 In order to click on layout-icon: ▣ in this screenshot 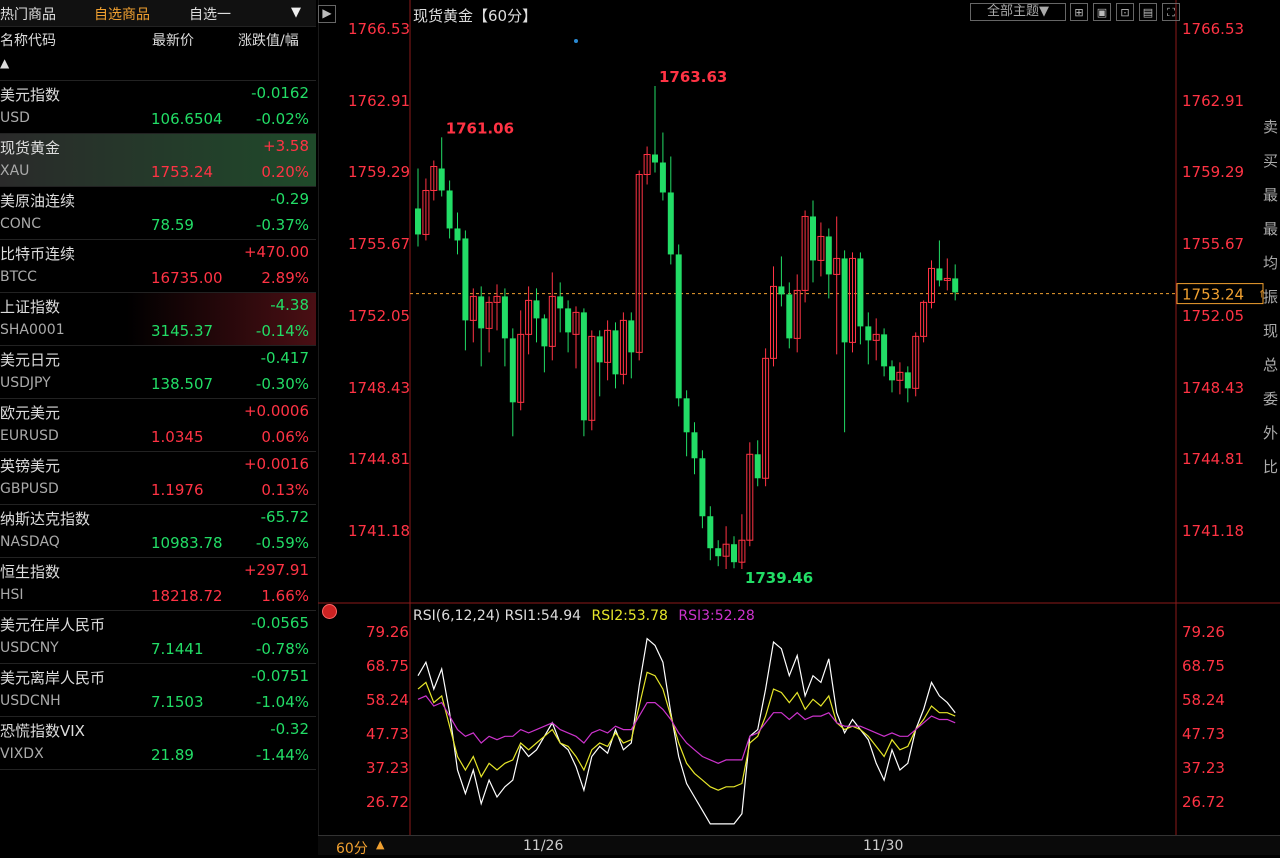, I will do `click(1102, 12)`.